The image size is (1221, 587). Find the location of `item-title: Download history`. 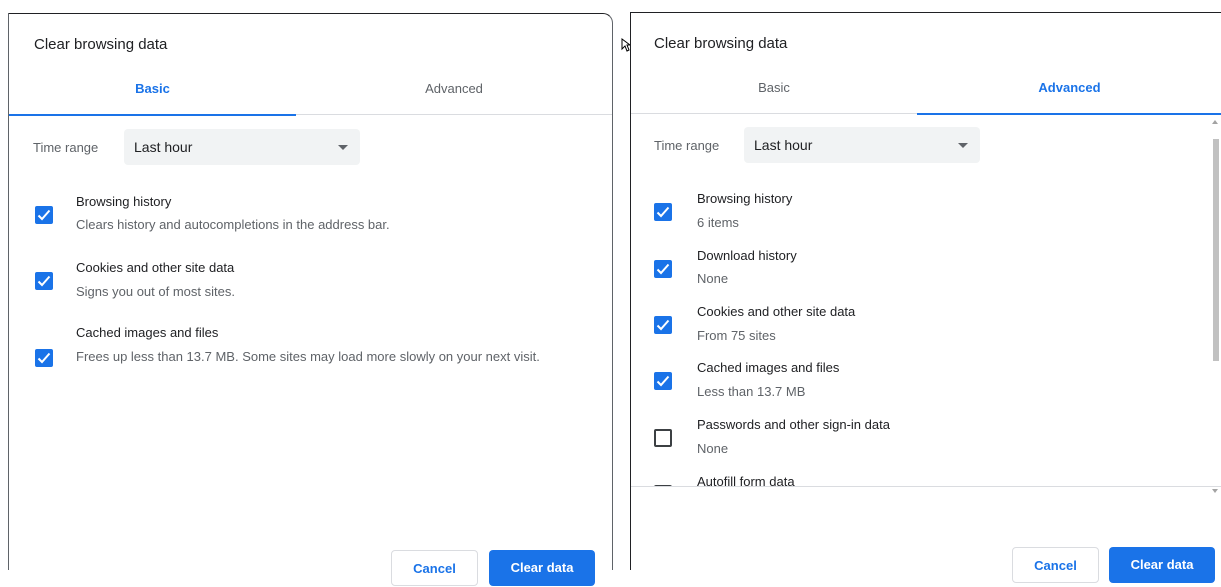

item-title: Download history is located at coordinates (747, 255).